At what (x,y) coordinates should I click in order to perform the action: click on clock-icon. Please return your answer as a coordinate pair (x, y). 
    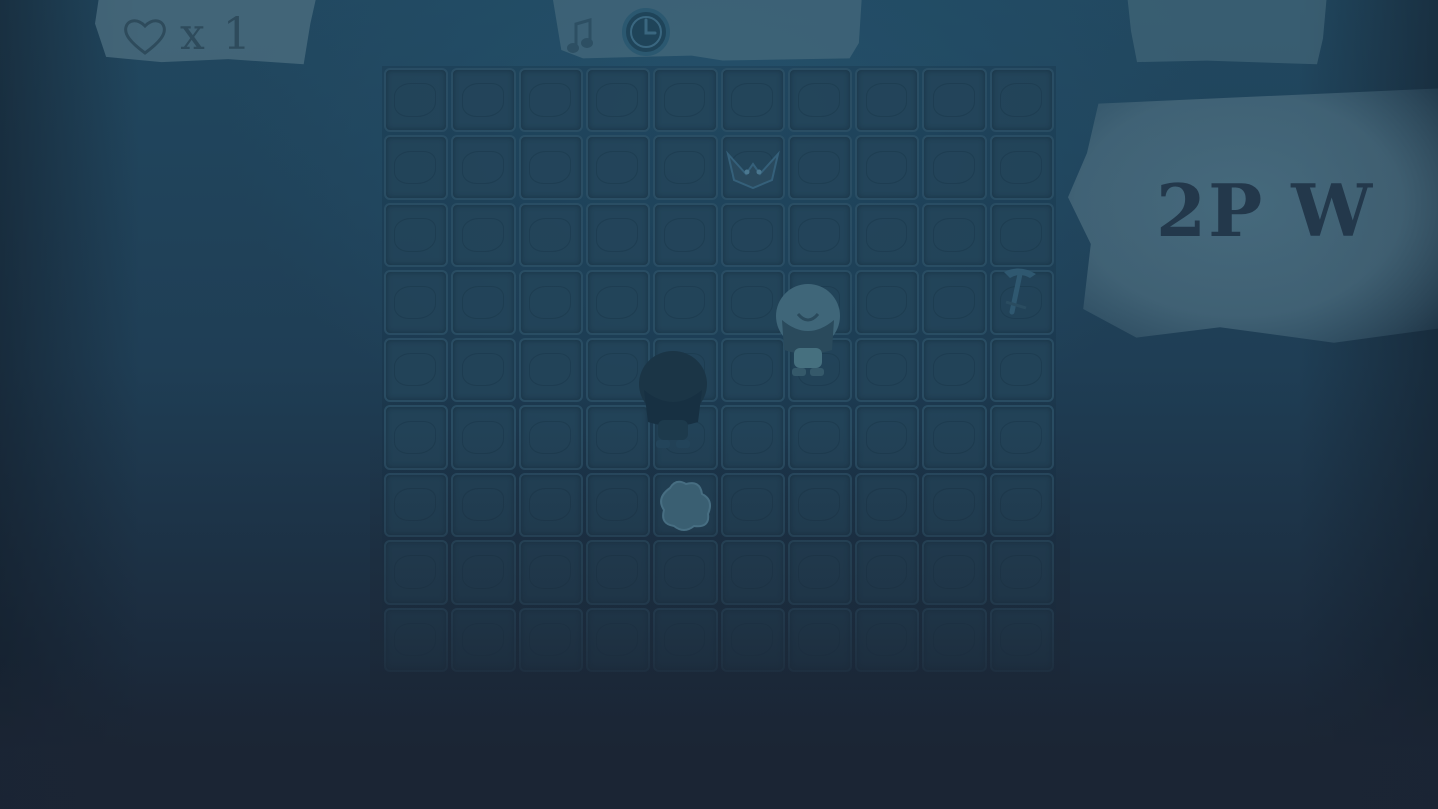
    Looking at the image, I should click on (646, 32).